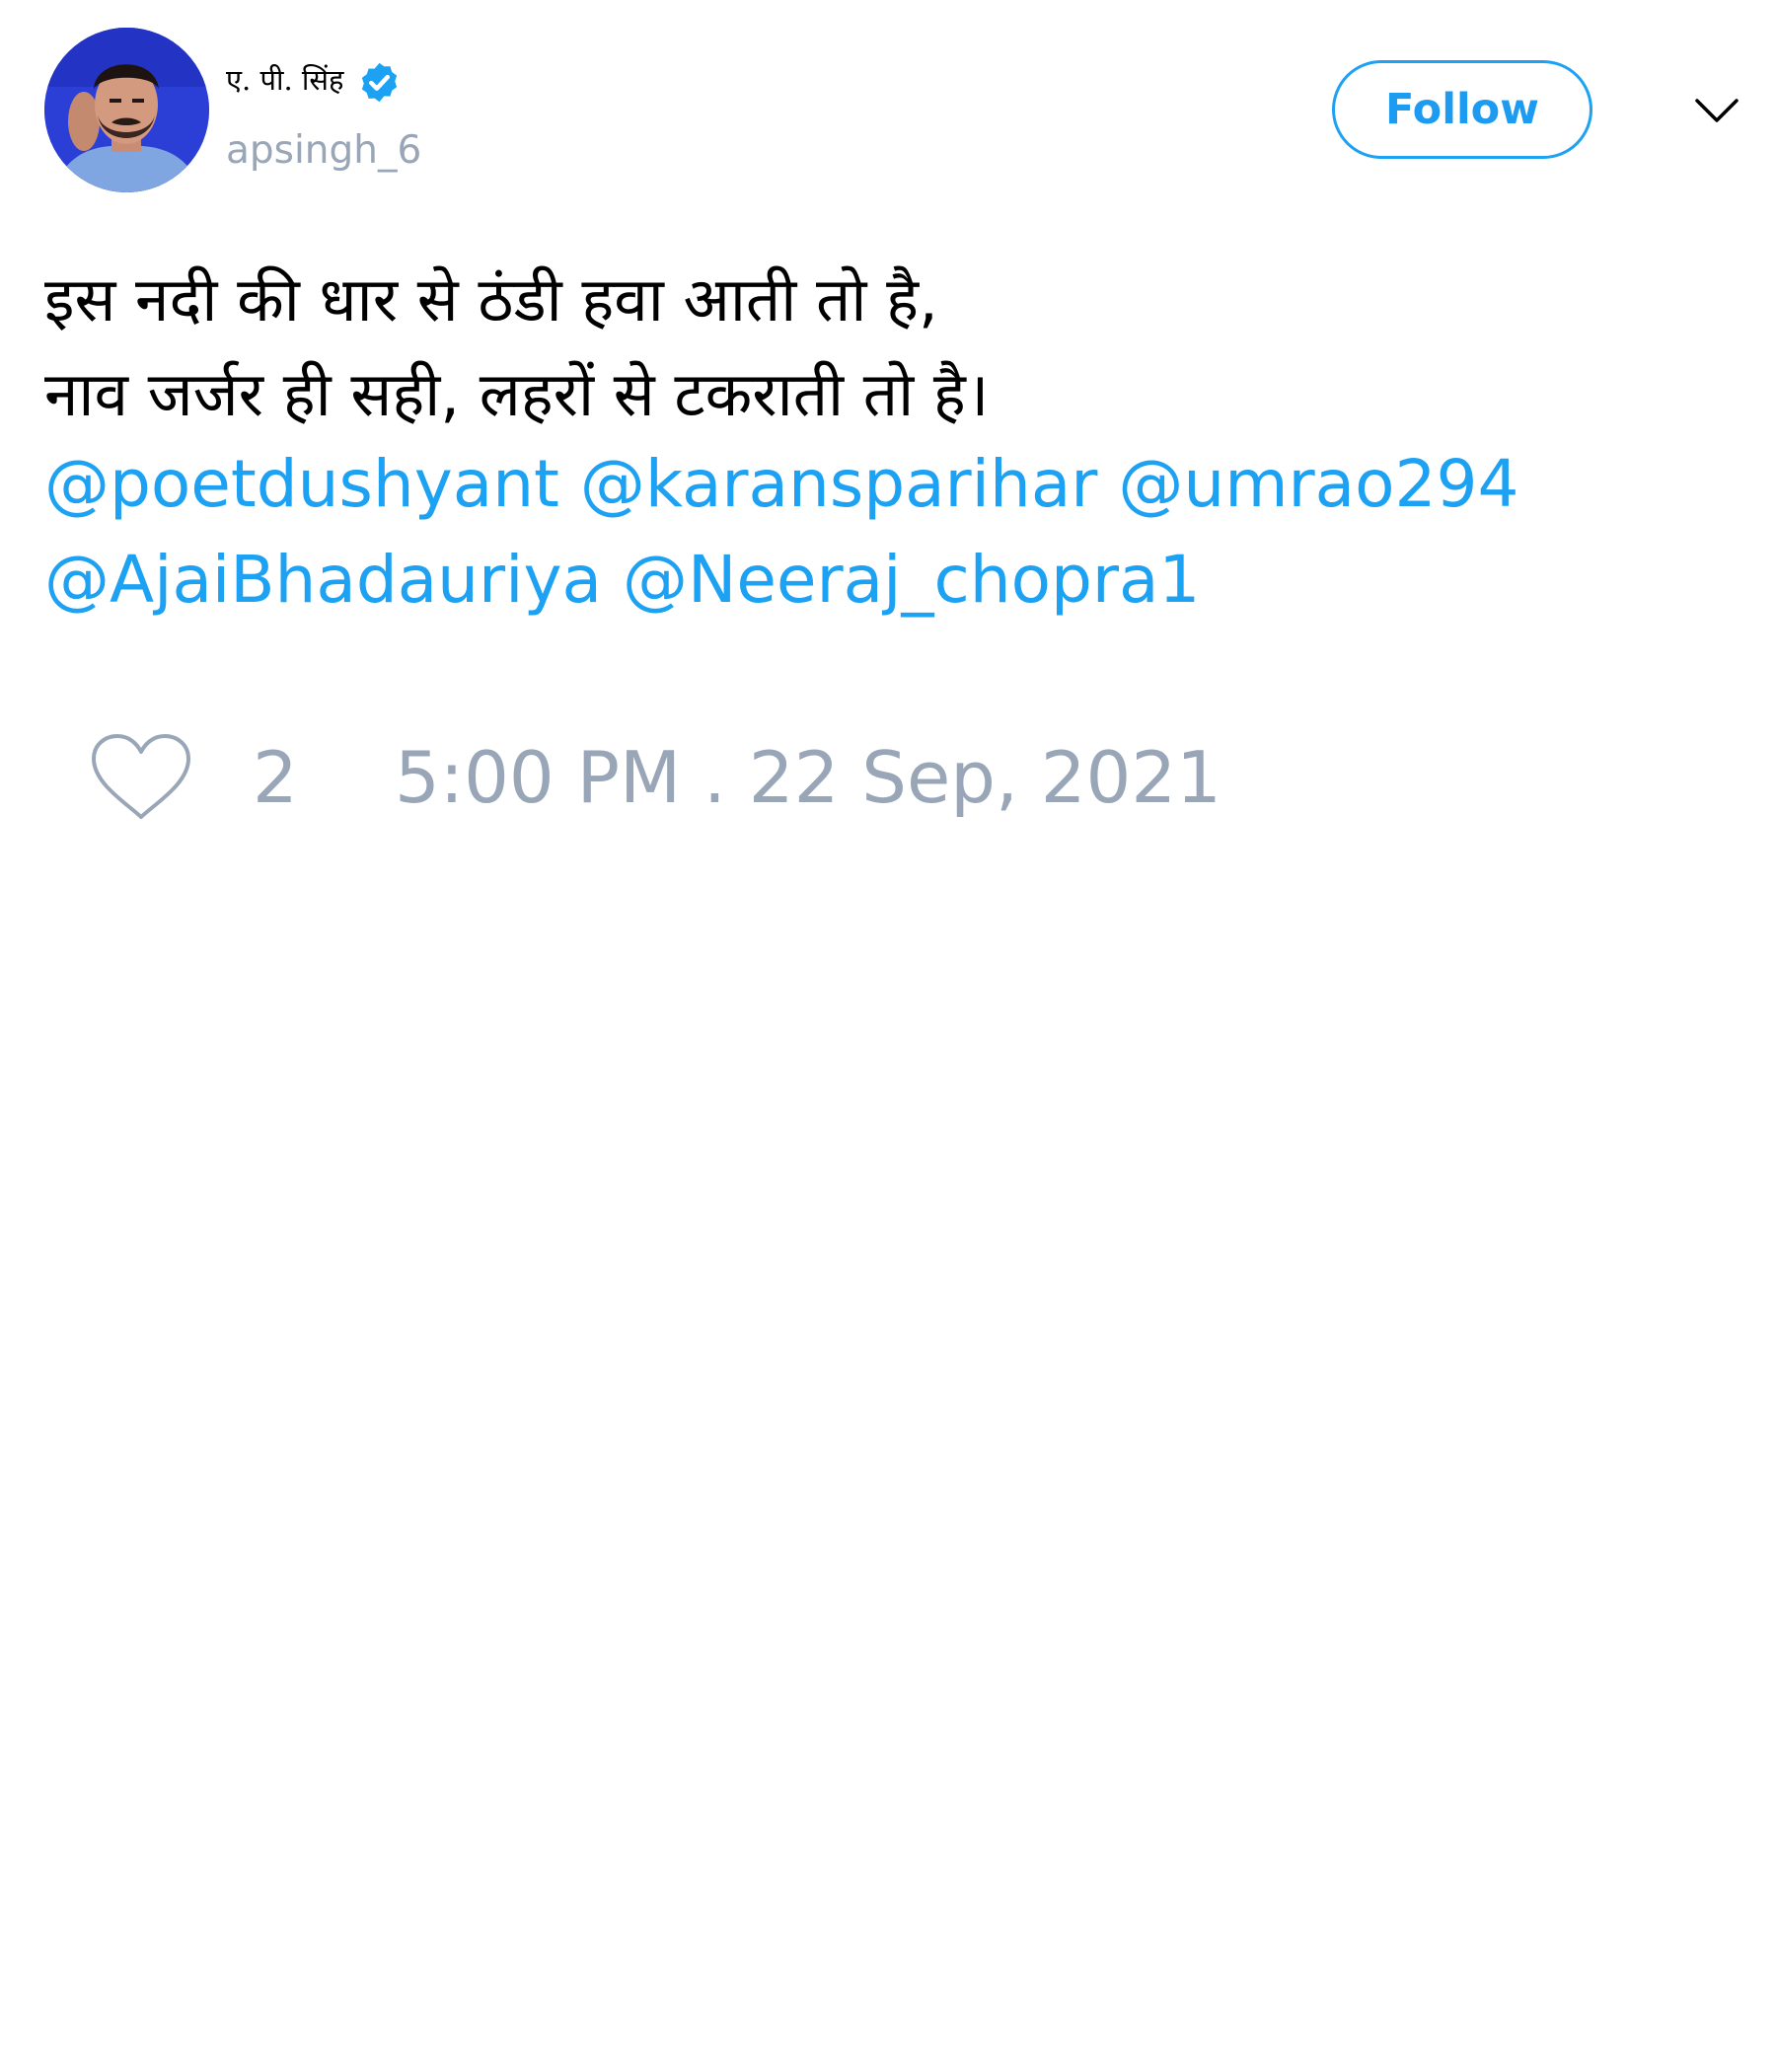 The width and height of the screenshot is (1776, 2072). What do you see at coordinates (1462, 110) in the screenshot?
I see `follow-button: Follow` at bounding box center [1462, 110].